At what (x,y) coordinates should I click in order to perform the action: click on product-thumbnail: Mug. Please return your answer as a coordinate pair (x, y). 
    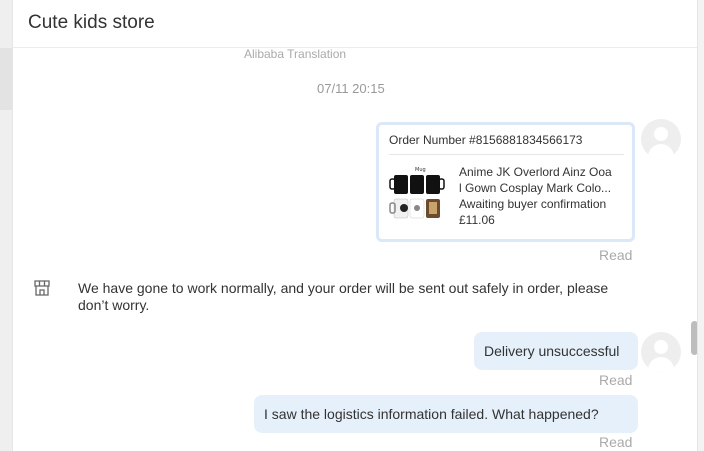
    Looking at the image, I should click on (420, 193).